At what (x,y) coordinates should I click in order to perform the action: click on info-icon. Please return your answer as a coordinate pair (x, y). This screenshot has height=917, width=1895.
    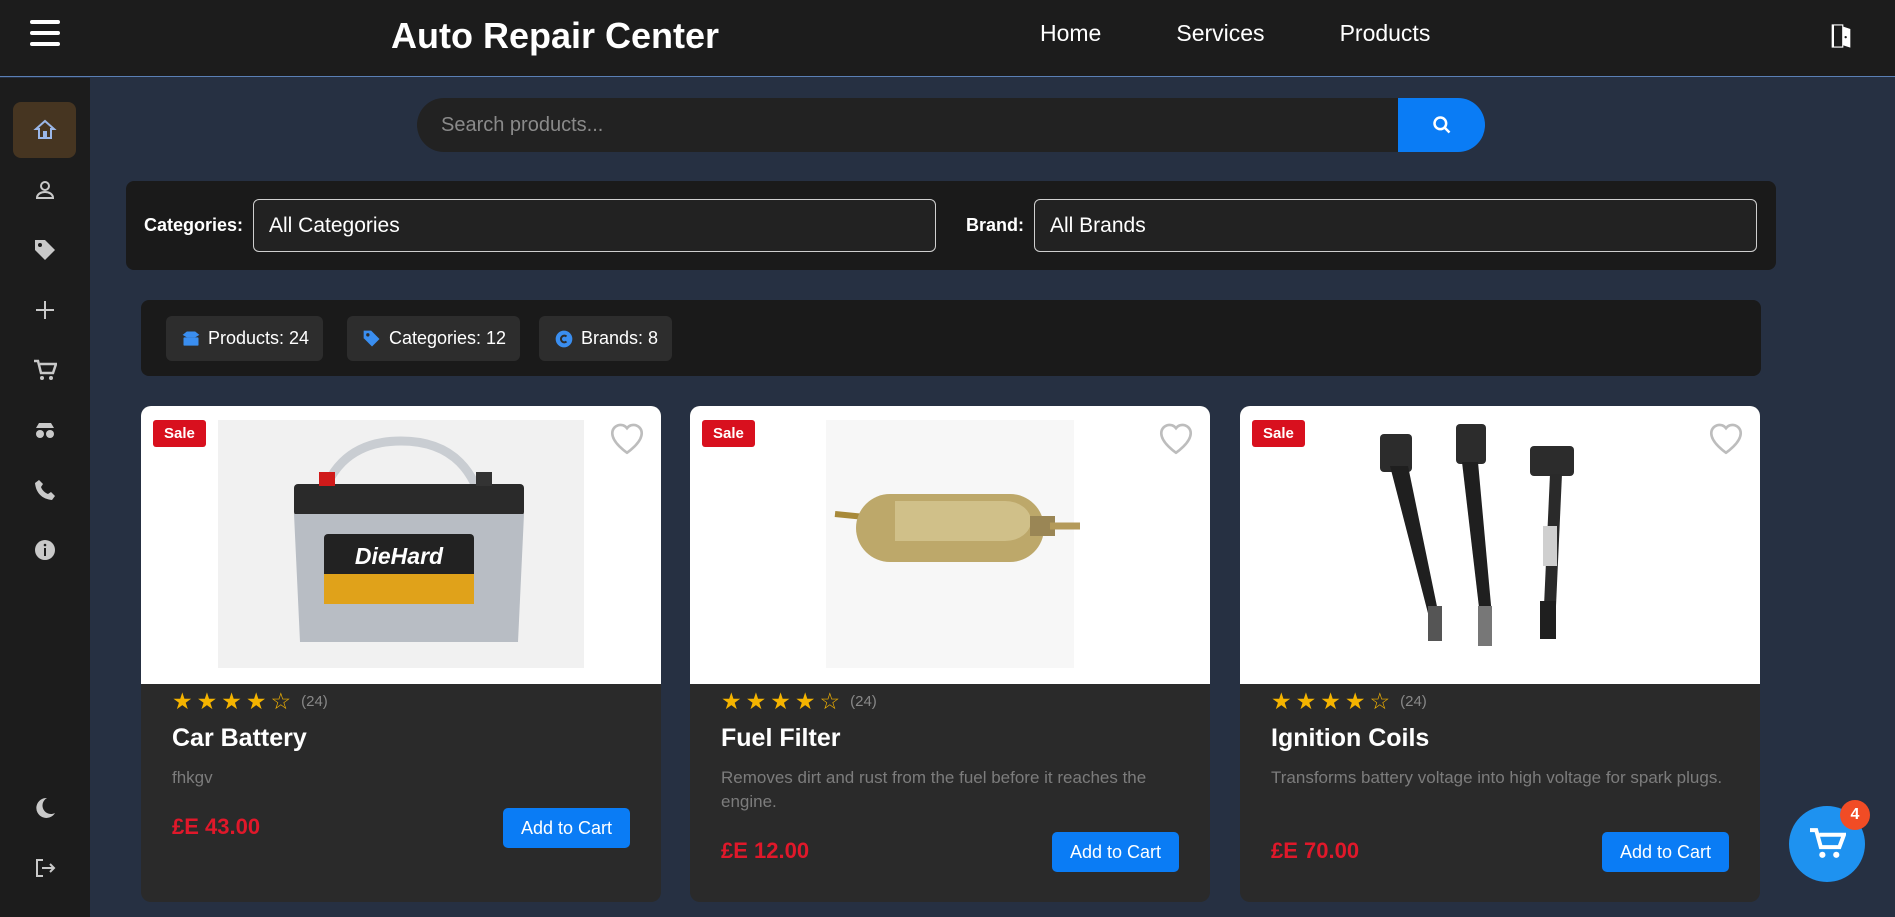
    Looking at the image, I should click on (44, 550).